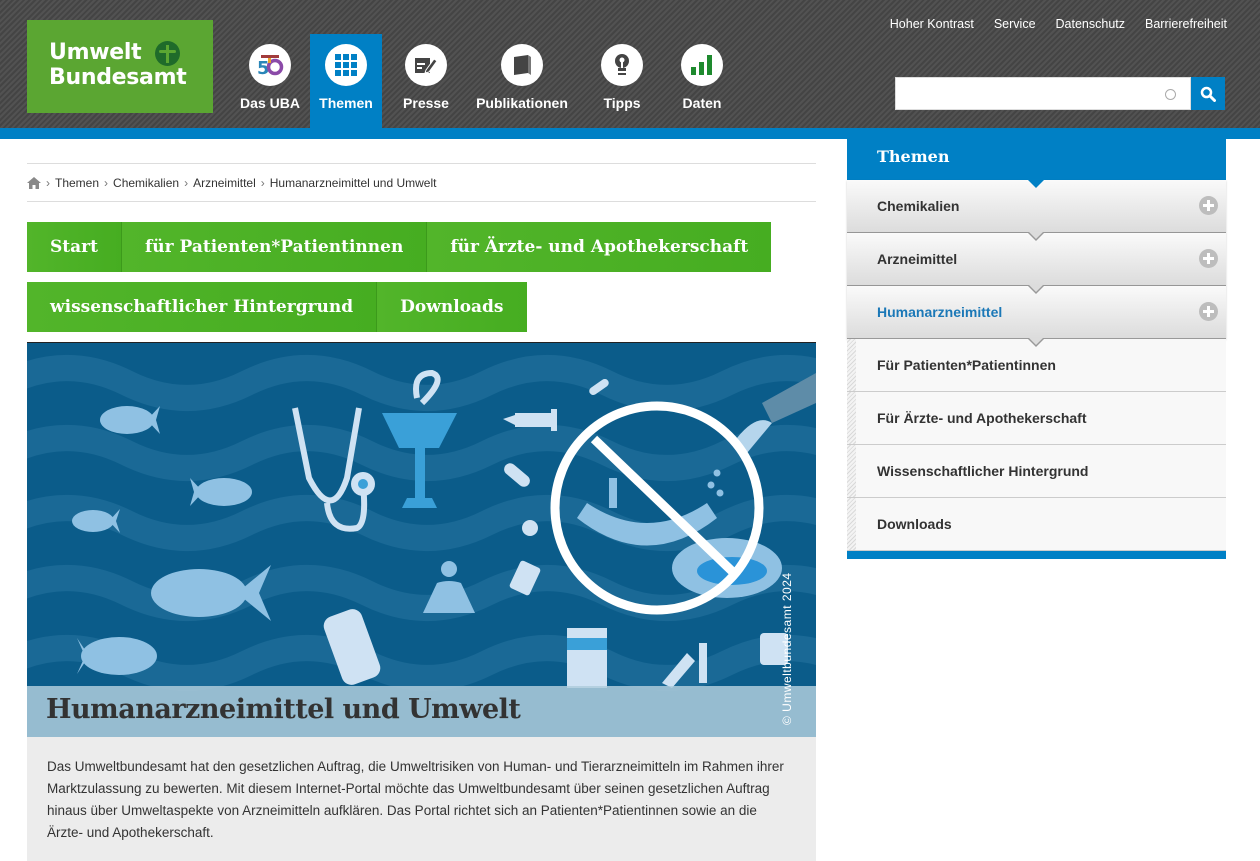  Describe the element at coordinates (1036, 524) in the screenshot. I see `sidebar-subitem-downloads: Downloads` at that location.